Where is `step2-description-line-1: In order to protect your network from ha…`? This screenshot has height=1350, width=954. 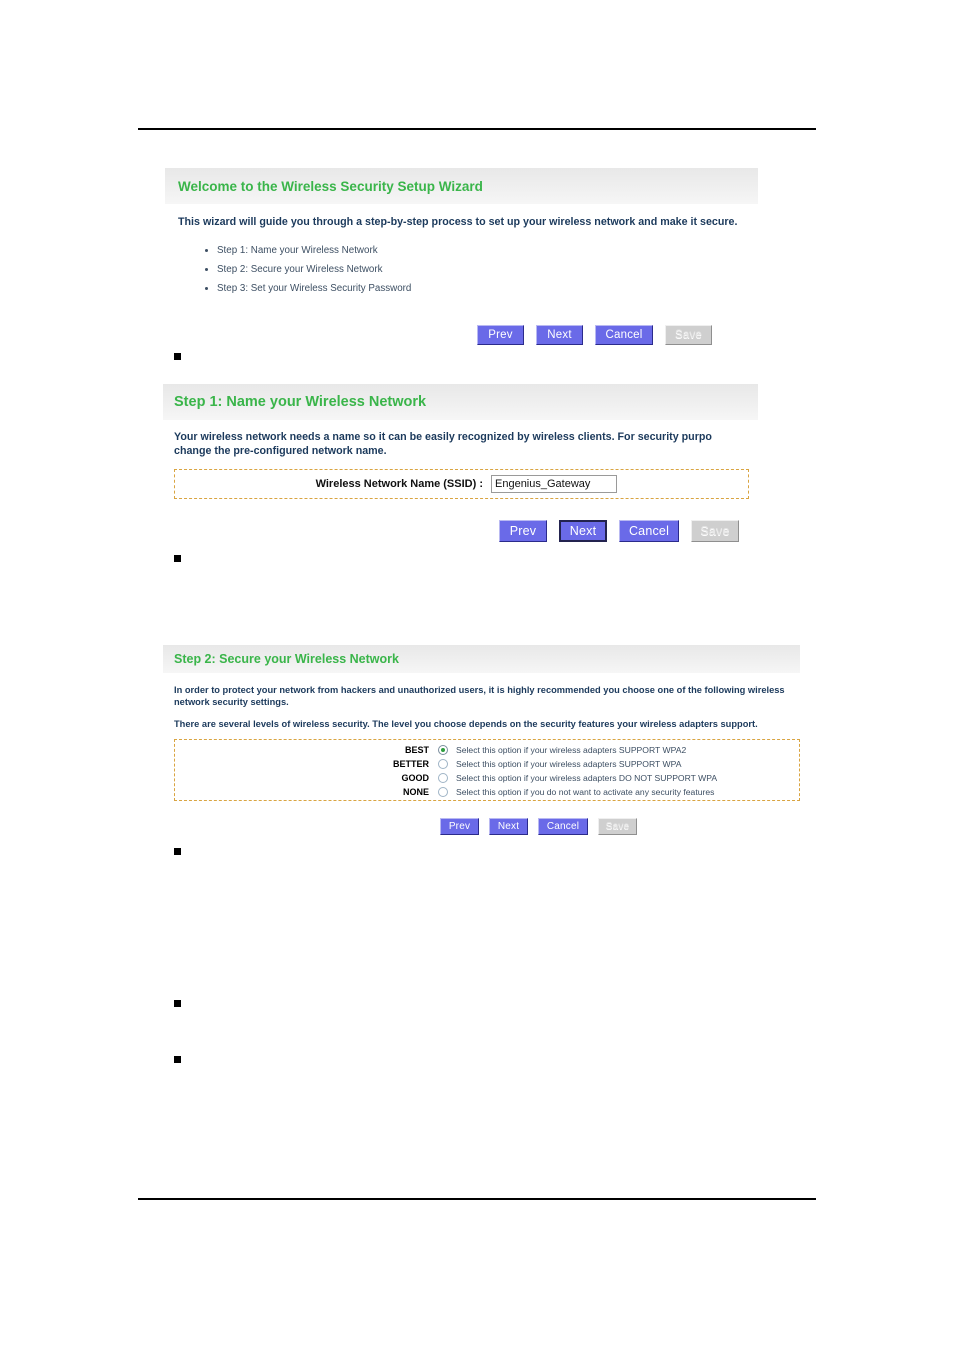
step2-description-line-1: In order to protect your network from ha… is located at coordinates (479, 690).